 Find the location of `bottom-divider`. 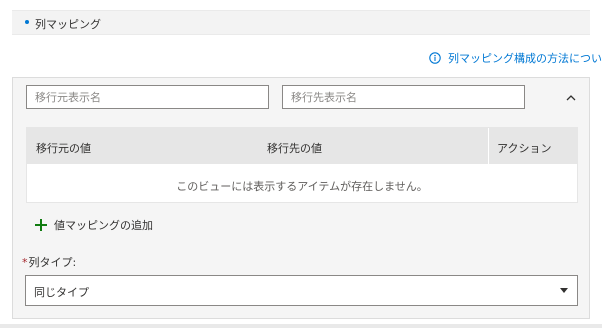

bottom-divider is located at coordinates (301, 326).